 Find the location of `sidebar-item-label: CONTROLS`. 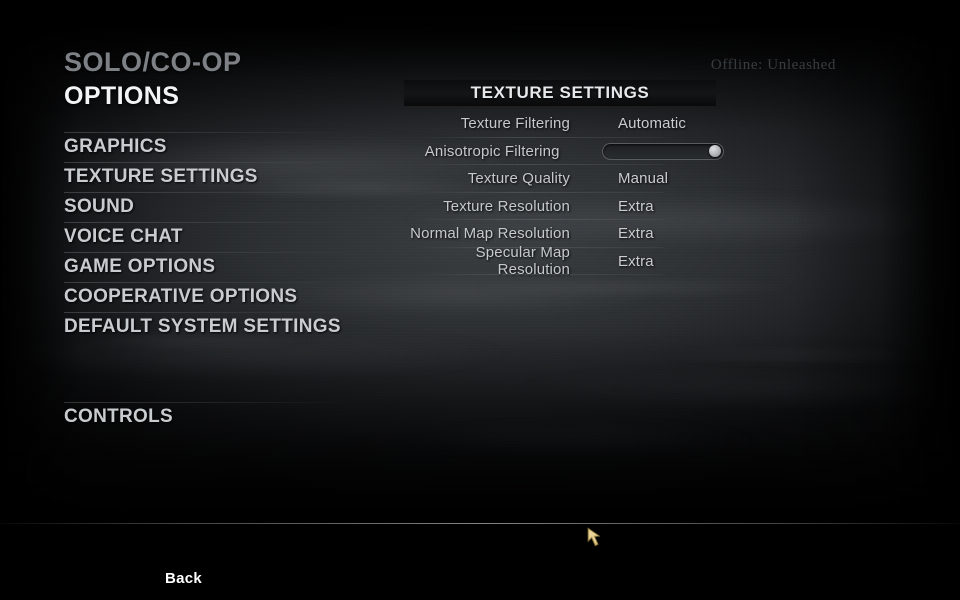

sidebar-item-label: CONTROLS is located at coordinates (119, 416).